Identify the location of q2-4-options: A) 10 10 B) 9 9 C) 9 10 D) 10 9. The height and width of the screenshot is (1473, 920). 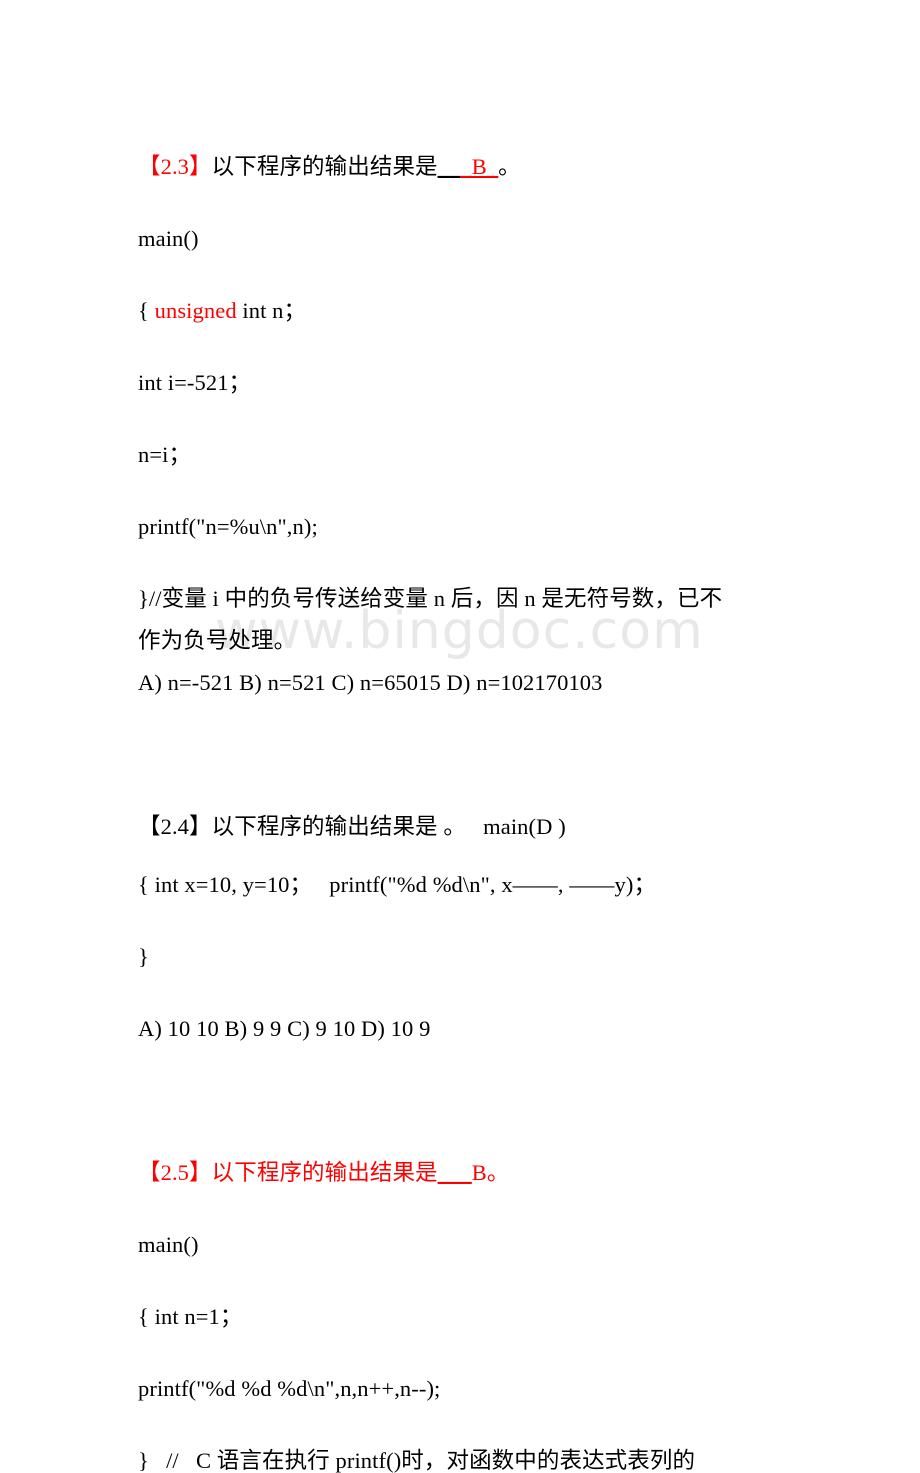
(284, 1028).